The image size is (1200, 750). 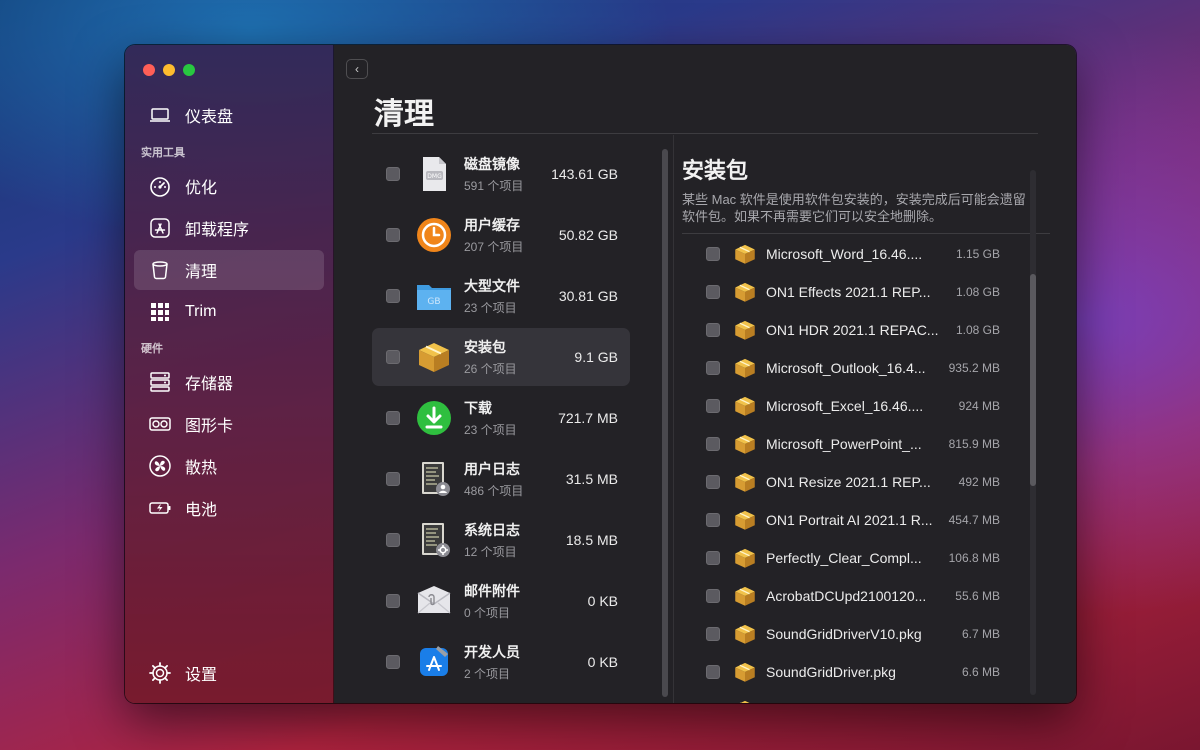 I want to click on section-label-hardware: 硬件, so click(x=152, y=349).